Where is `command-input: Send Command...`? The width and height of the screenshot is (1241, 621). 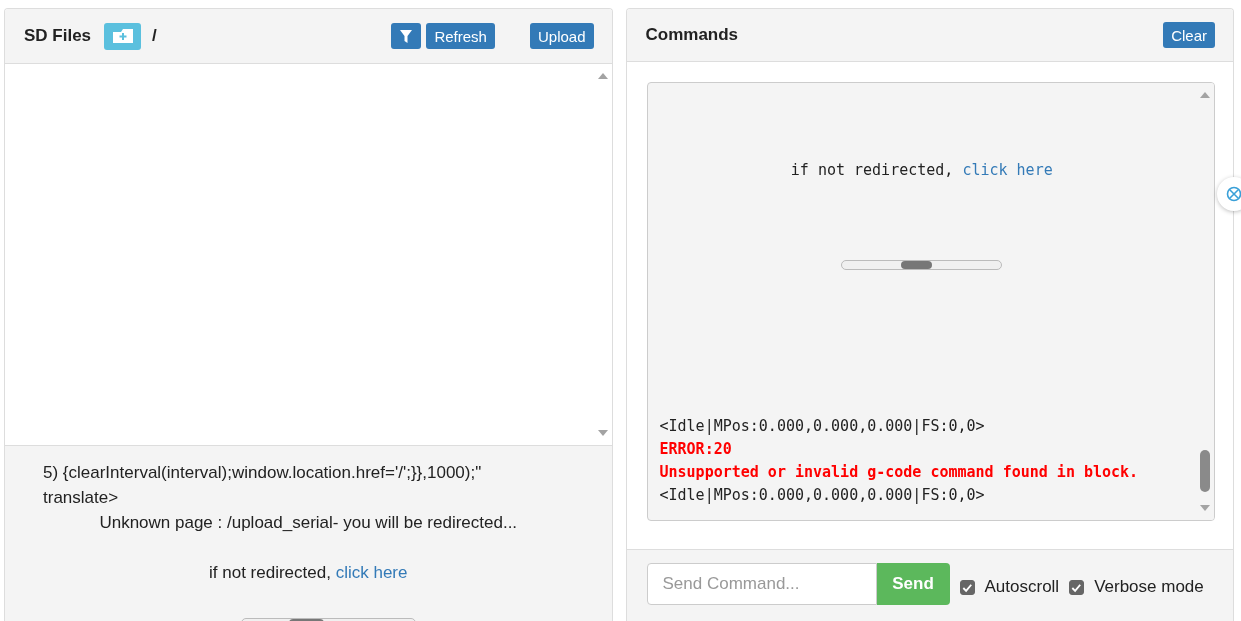
command-input: Send Command... is located at coordinates (761, 584).